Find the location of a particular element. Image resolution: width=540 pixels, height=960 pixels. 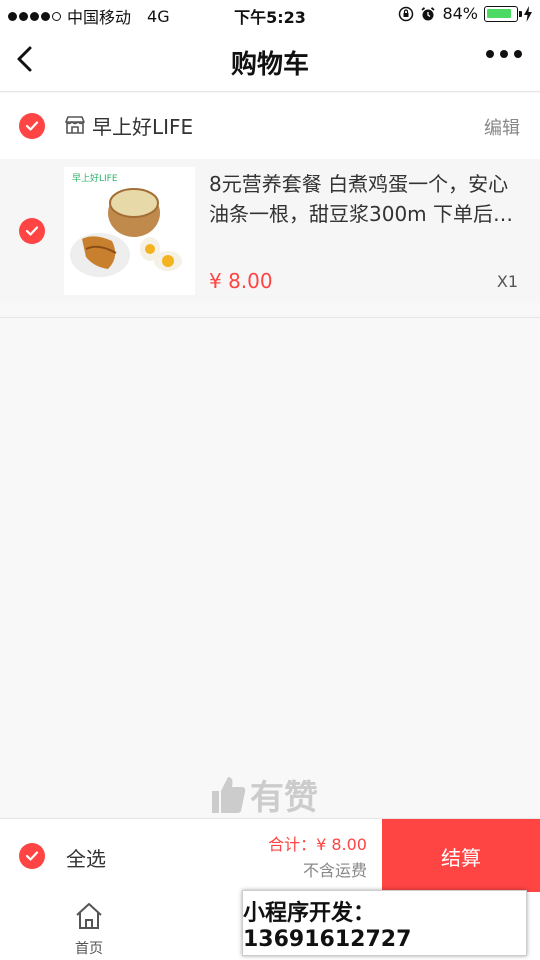

divider is located at coordinates (270, 317).